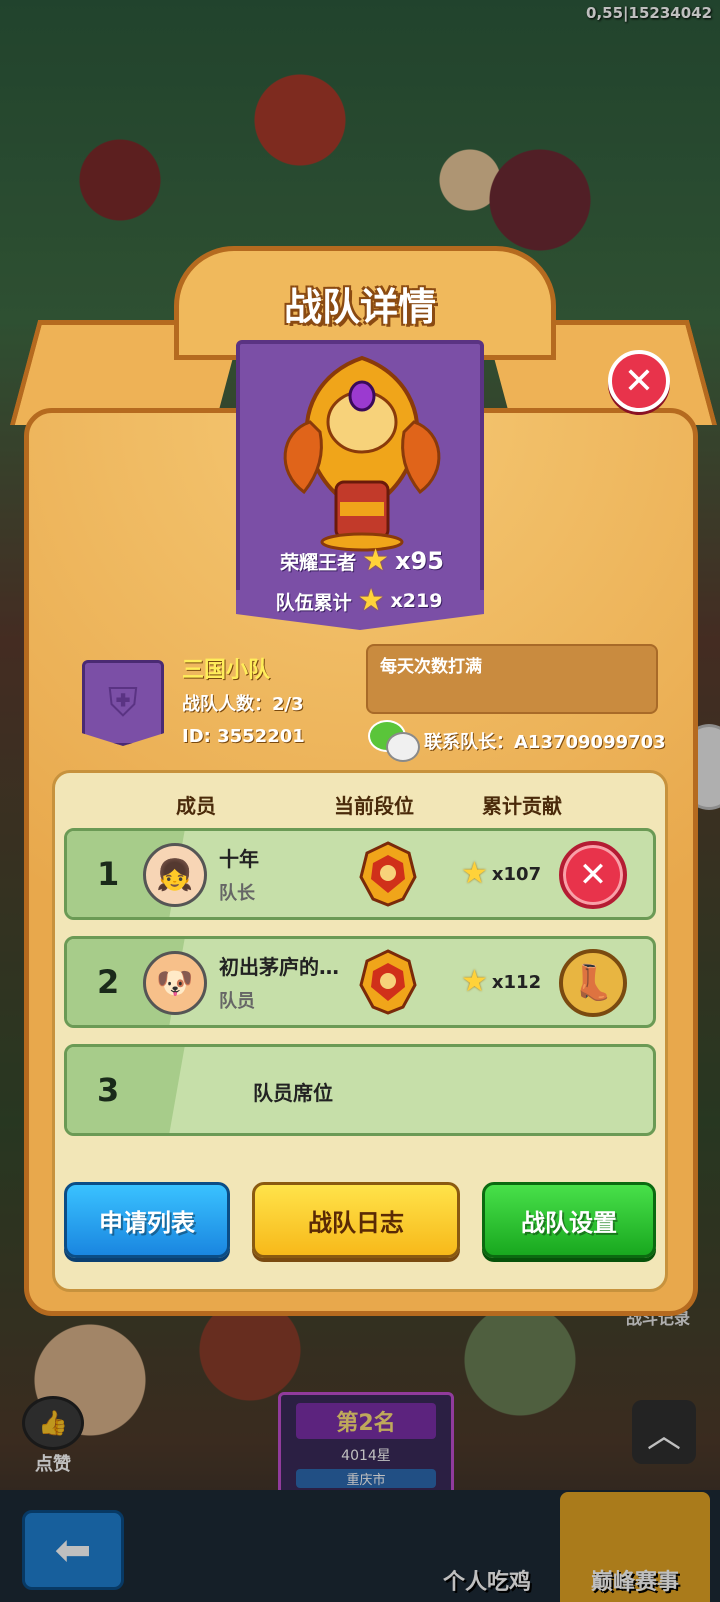 The width and height of the screenshot is (720, 1602). I want to click on team-total-count: x219, so click(416, 601).